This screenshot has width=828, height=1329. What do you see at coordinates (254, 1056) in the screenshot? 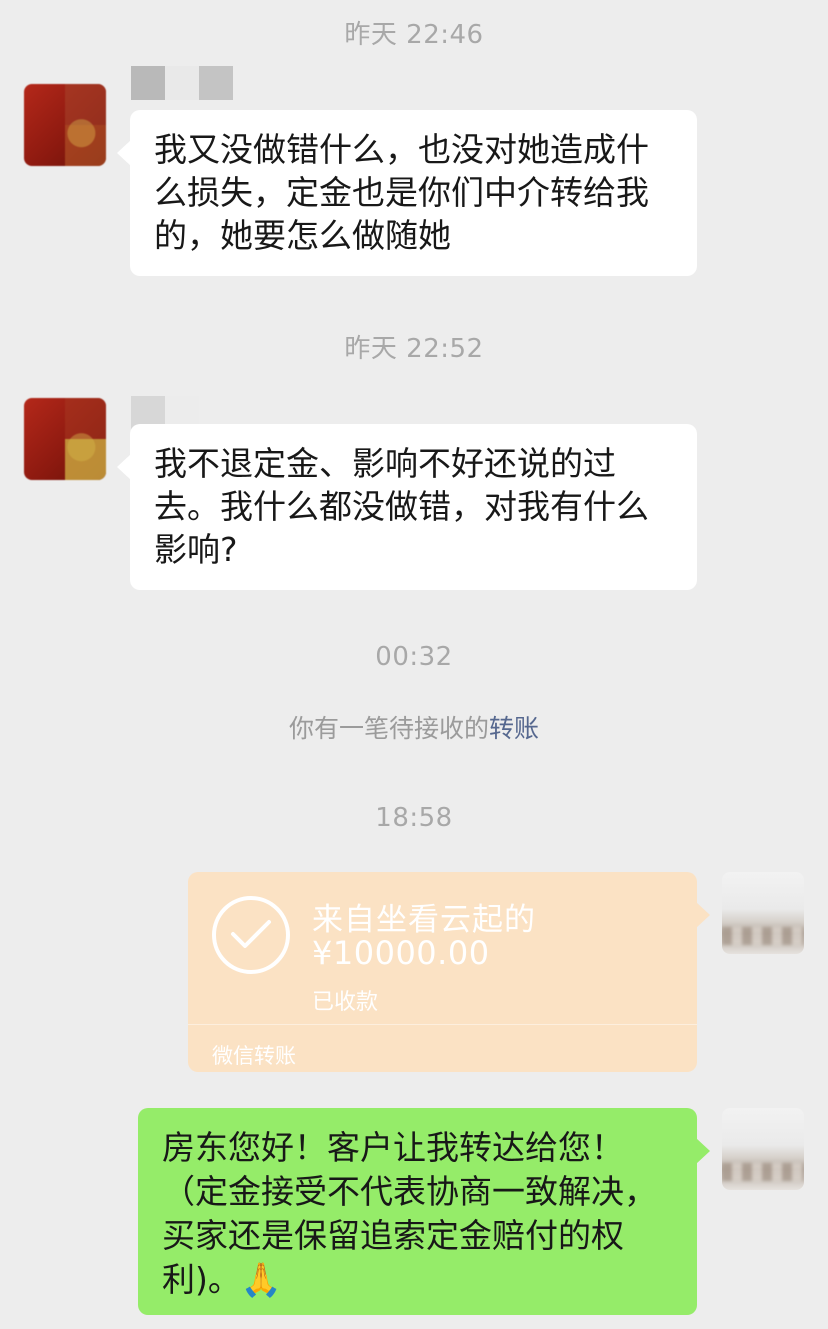
I see `transfer-footer-label: 微信转账` at bounding box center [254, 1056].